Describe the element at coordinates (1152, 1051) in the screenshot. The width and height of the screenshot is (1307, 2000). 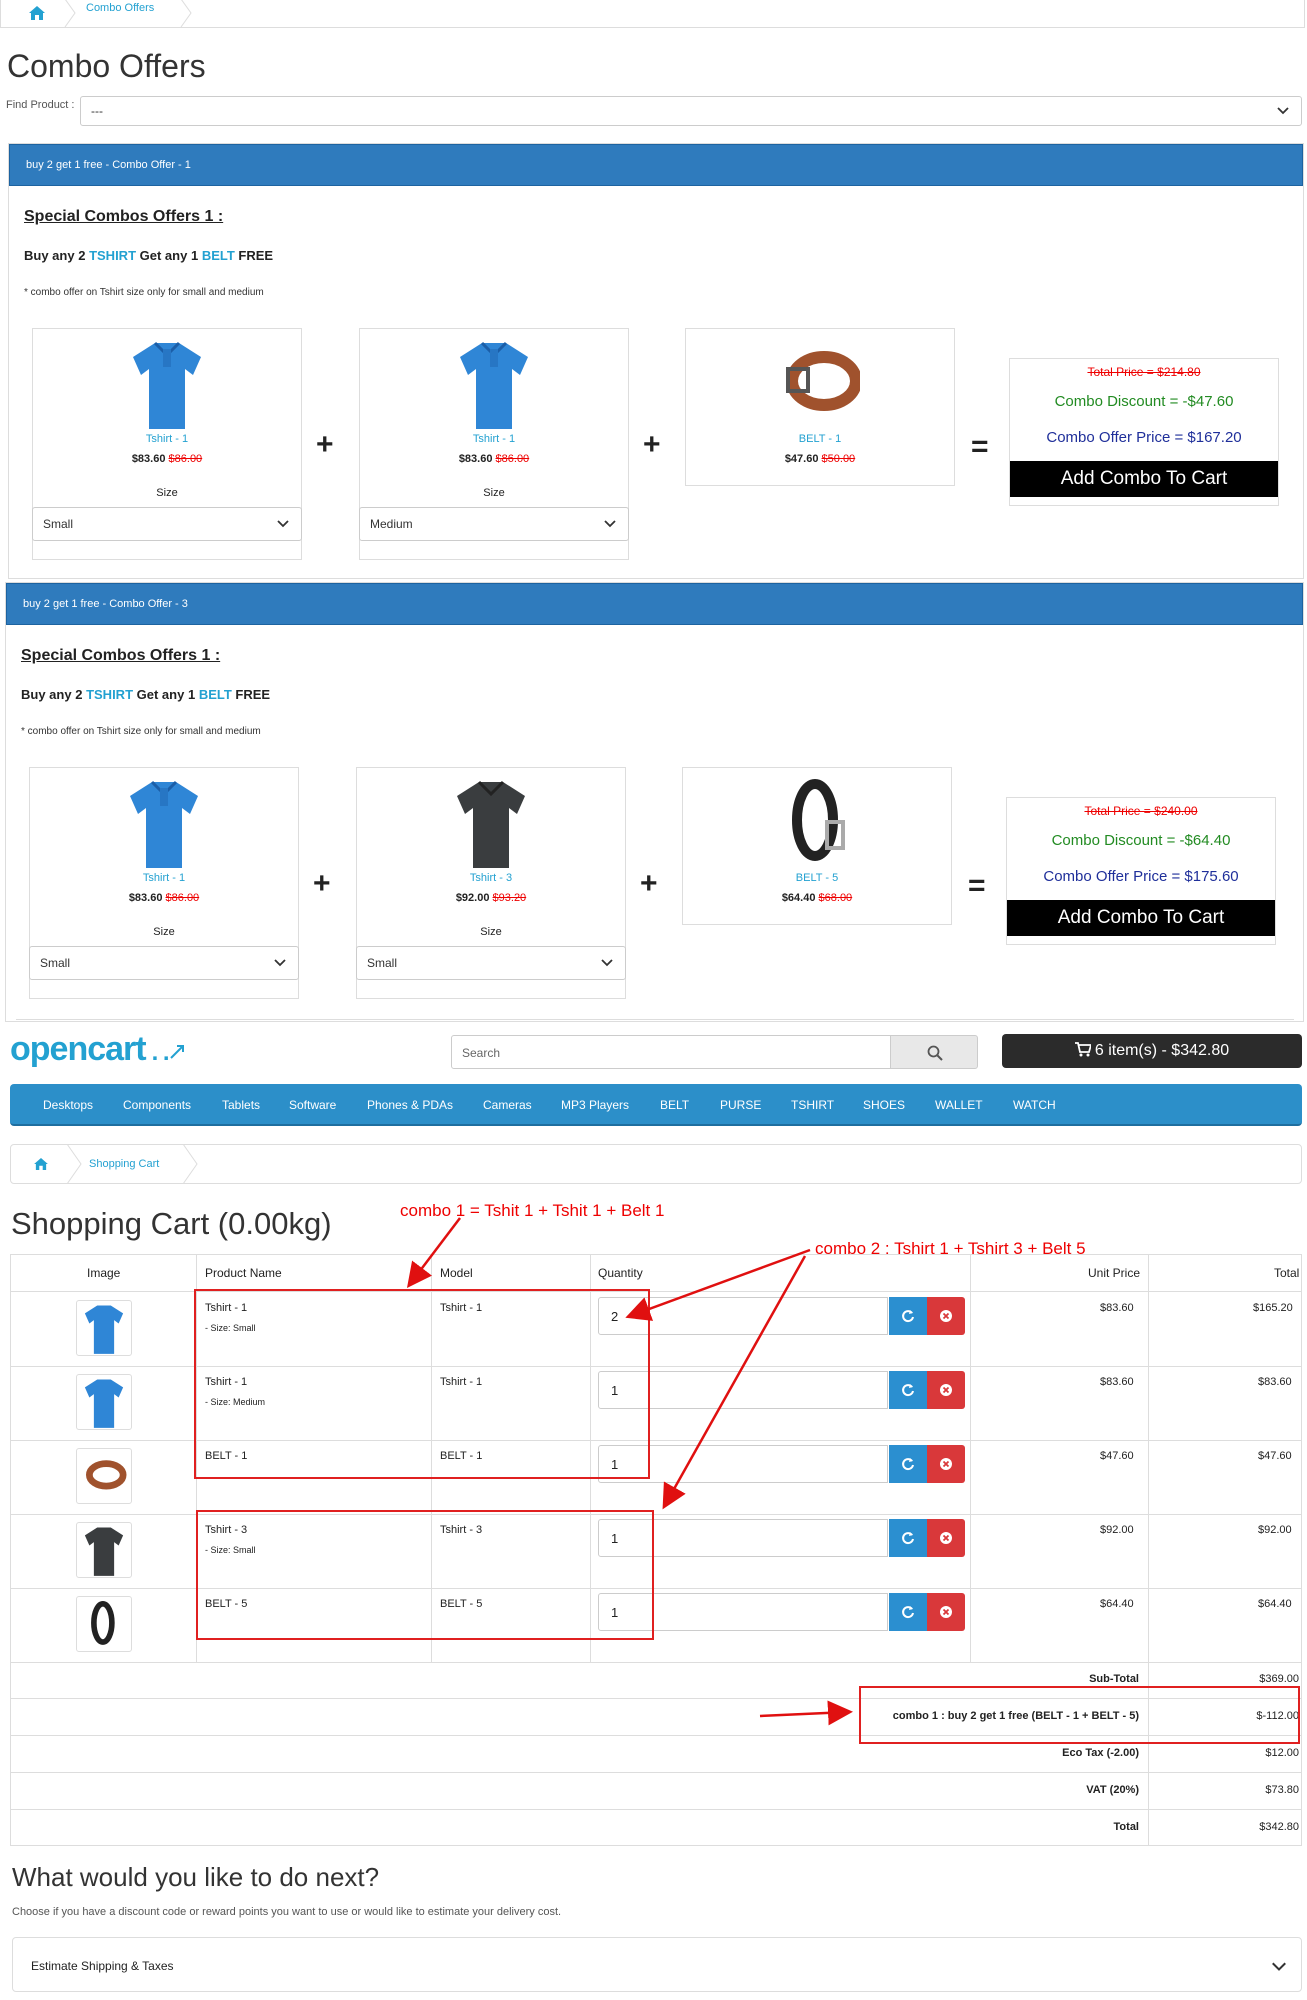
I see `cart-button: 6 item(s) - $342.80` at that location.